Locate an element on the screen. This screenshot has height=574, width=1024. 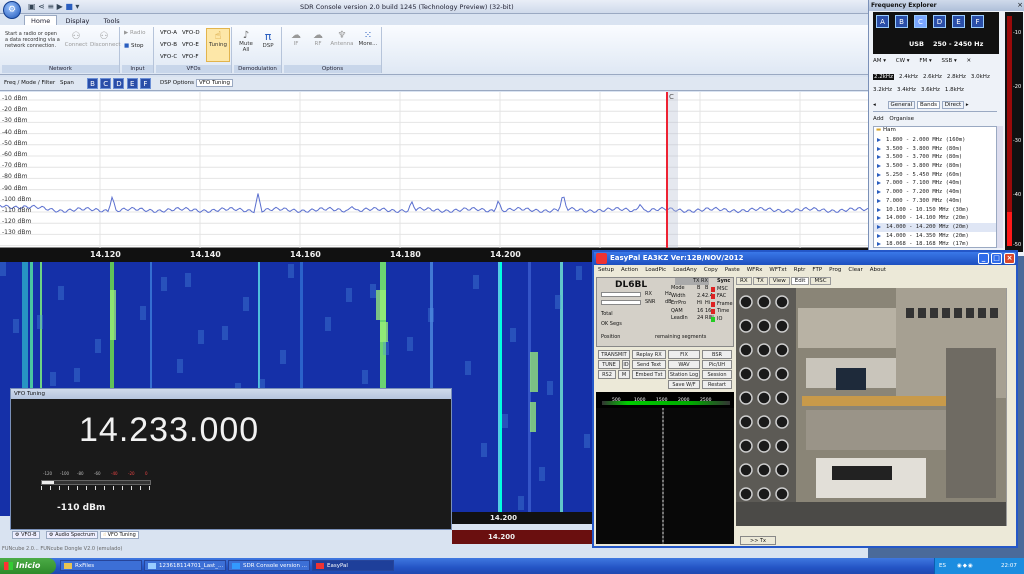
fe-tab-bands: Bands is located at coordinates (928, 105).